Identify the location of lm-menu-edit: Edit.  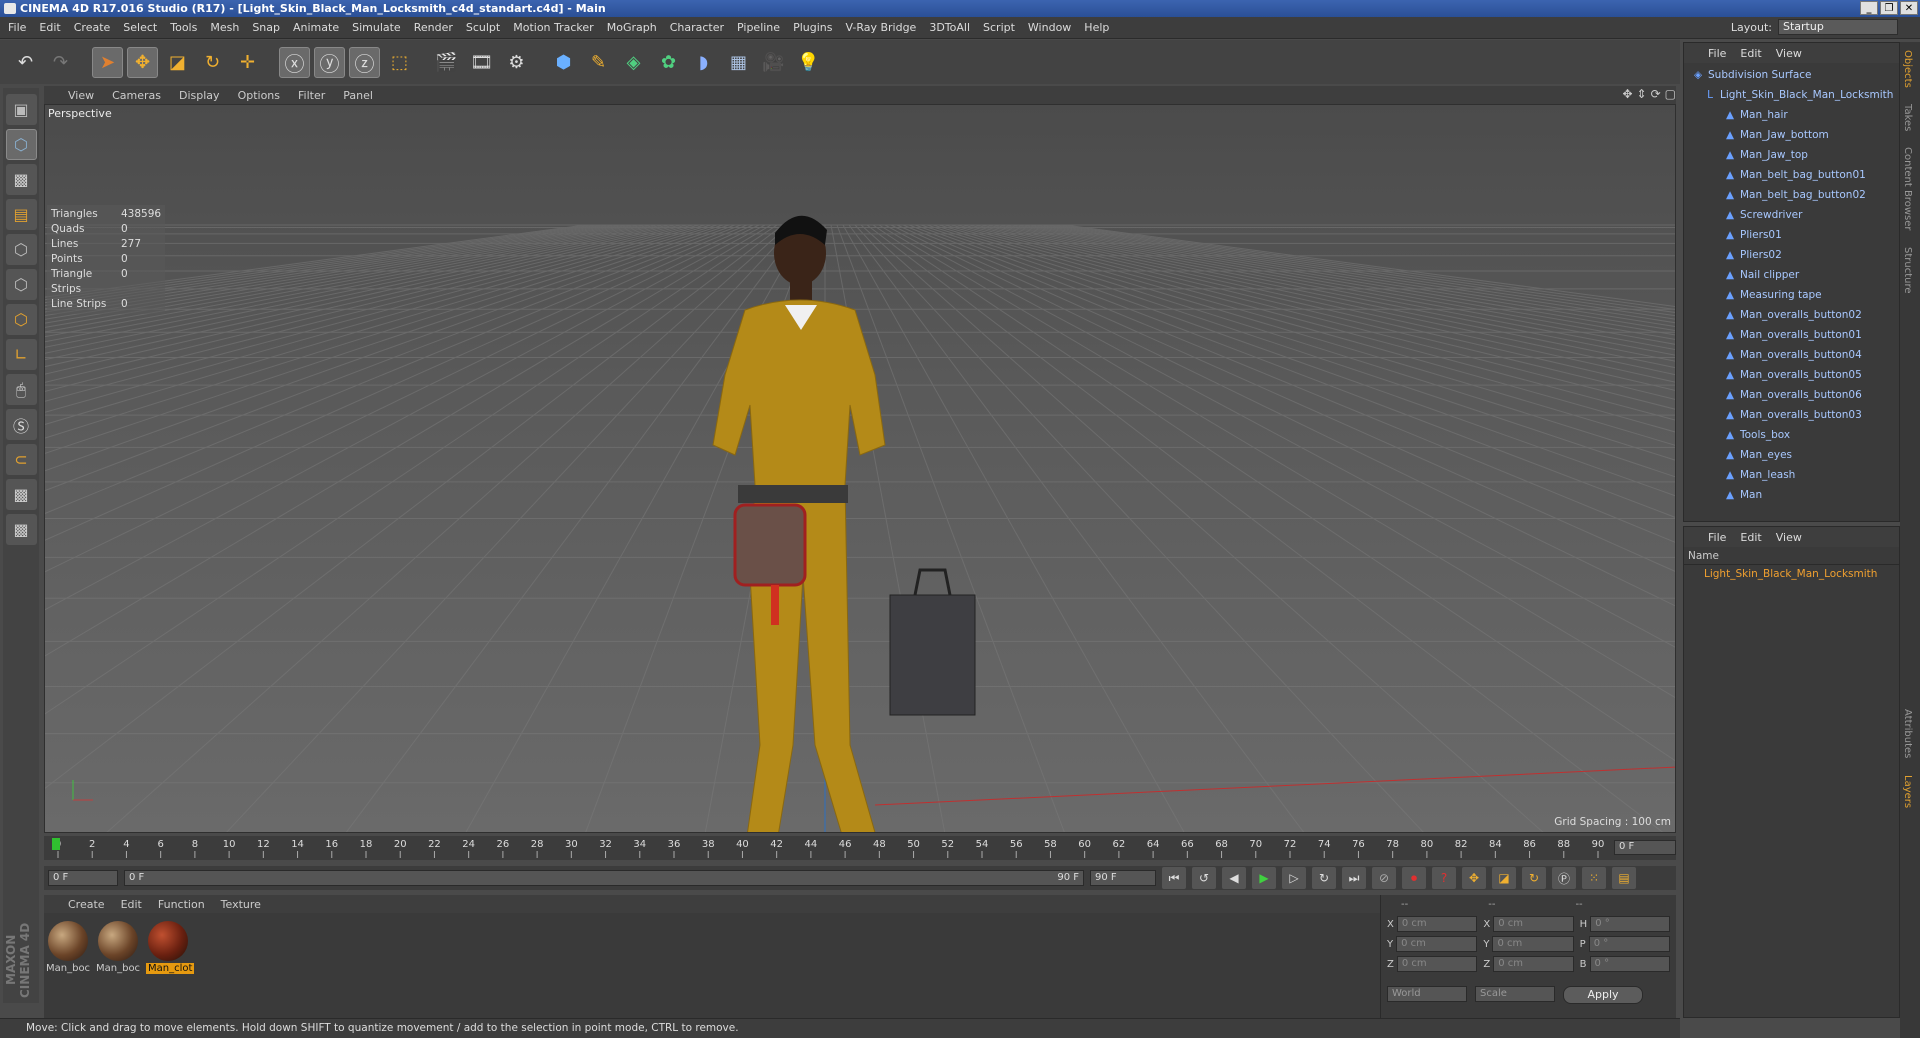
(1750, 537).